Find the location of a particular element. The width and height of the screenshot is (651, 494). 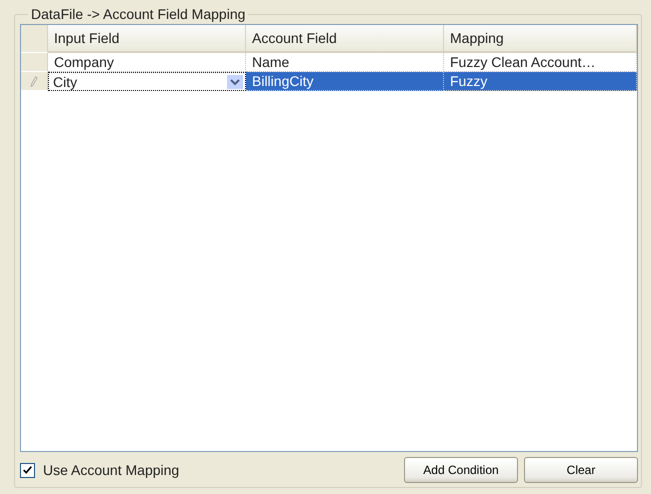

column-header: Account Field is located at coordinates (345, 39).